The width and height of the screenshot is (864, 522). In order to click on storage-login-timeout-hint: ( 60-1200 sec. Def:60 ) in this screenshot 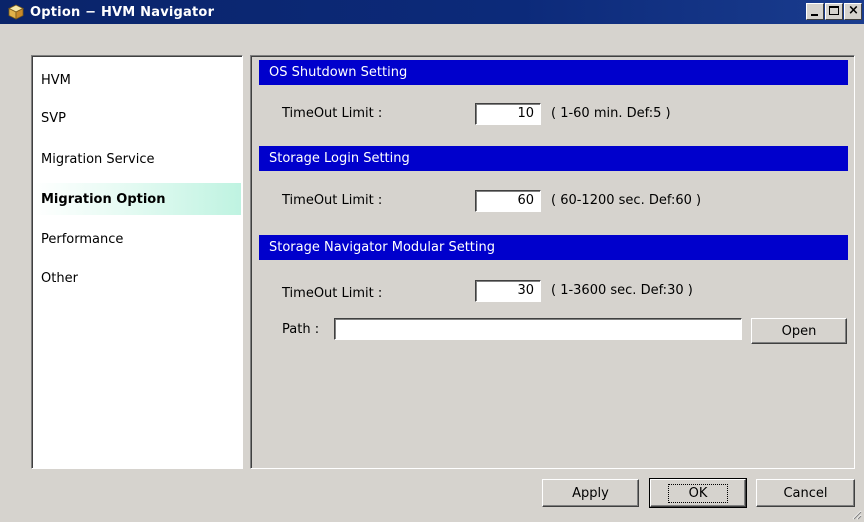, I will do `click(626, 200)`.